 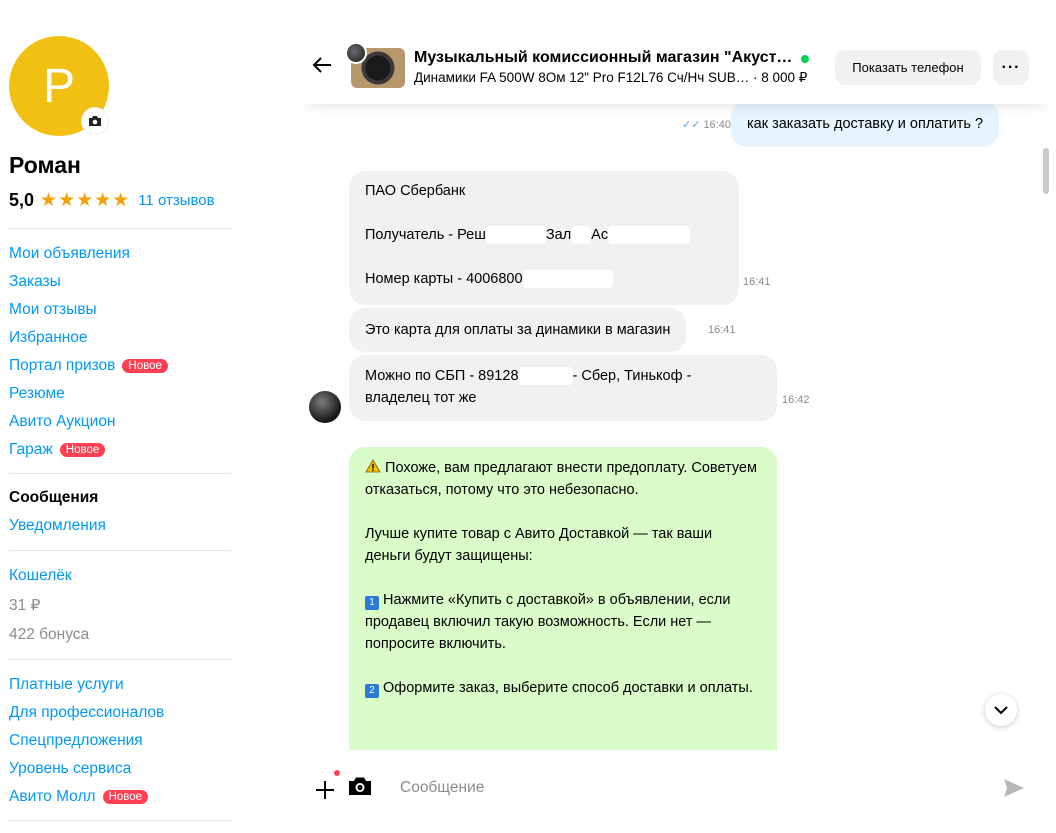 What do you see at coordinates (796, 400) in the screenshot?
I see `message-time: 16:42` at bounding box center [796, 400].